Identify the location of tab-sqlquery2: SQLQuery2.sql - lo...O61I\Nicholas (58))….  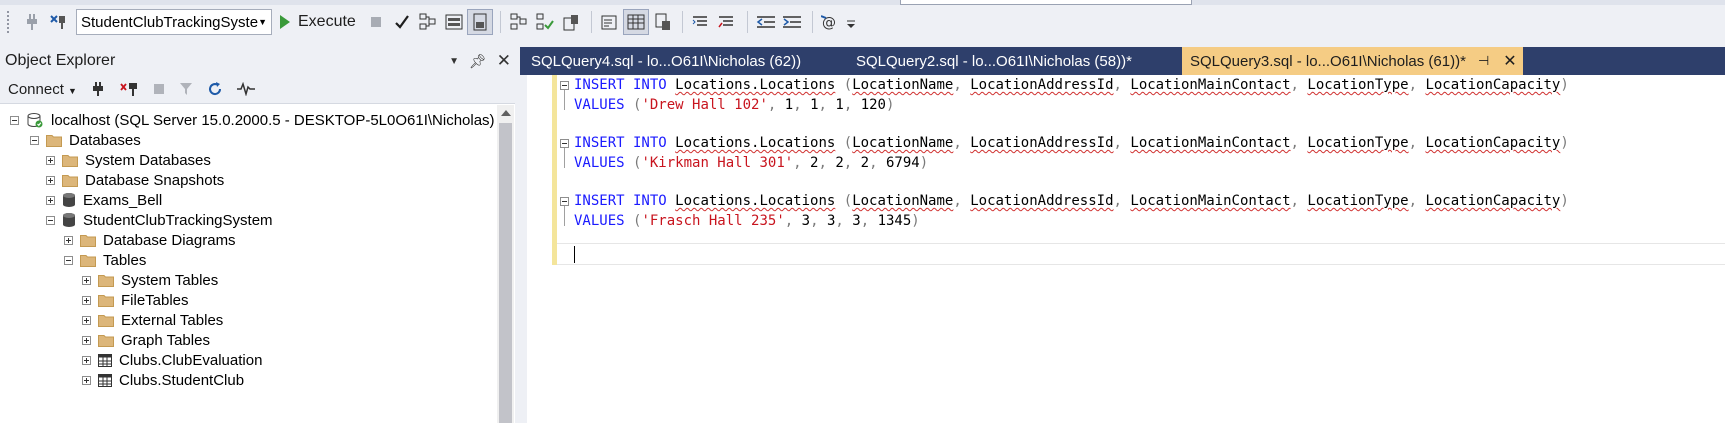
(994, 61).